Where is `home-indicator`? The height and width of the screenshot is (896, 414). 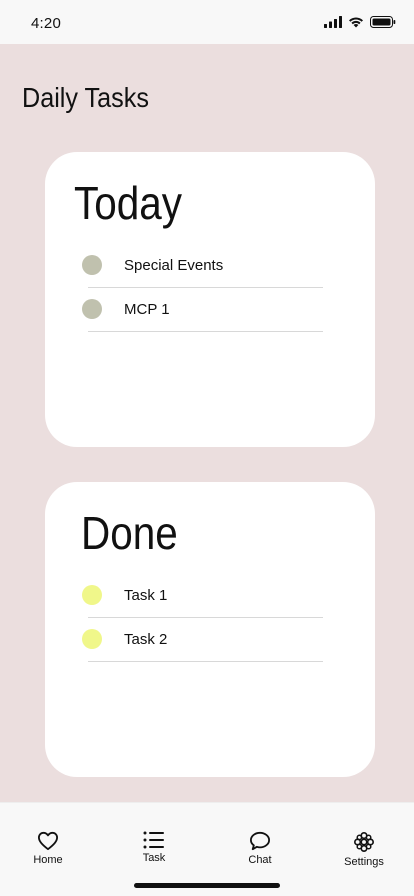
home-indicator is located at coordinates (207, 885).